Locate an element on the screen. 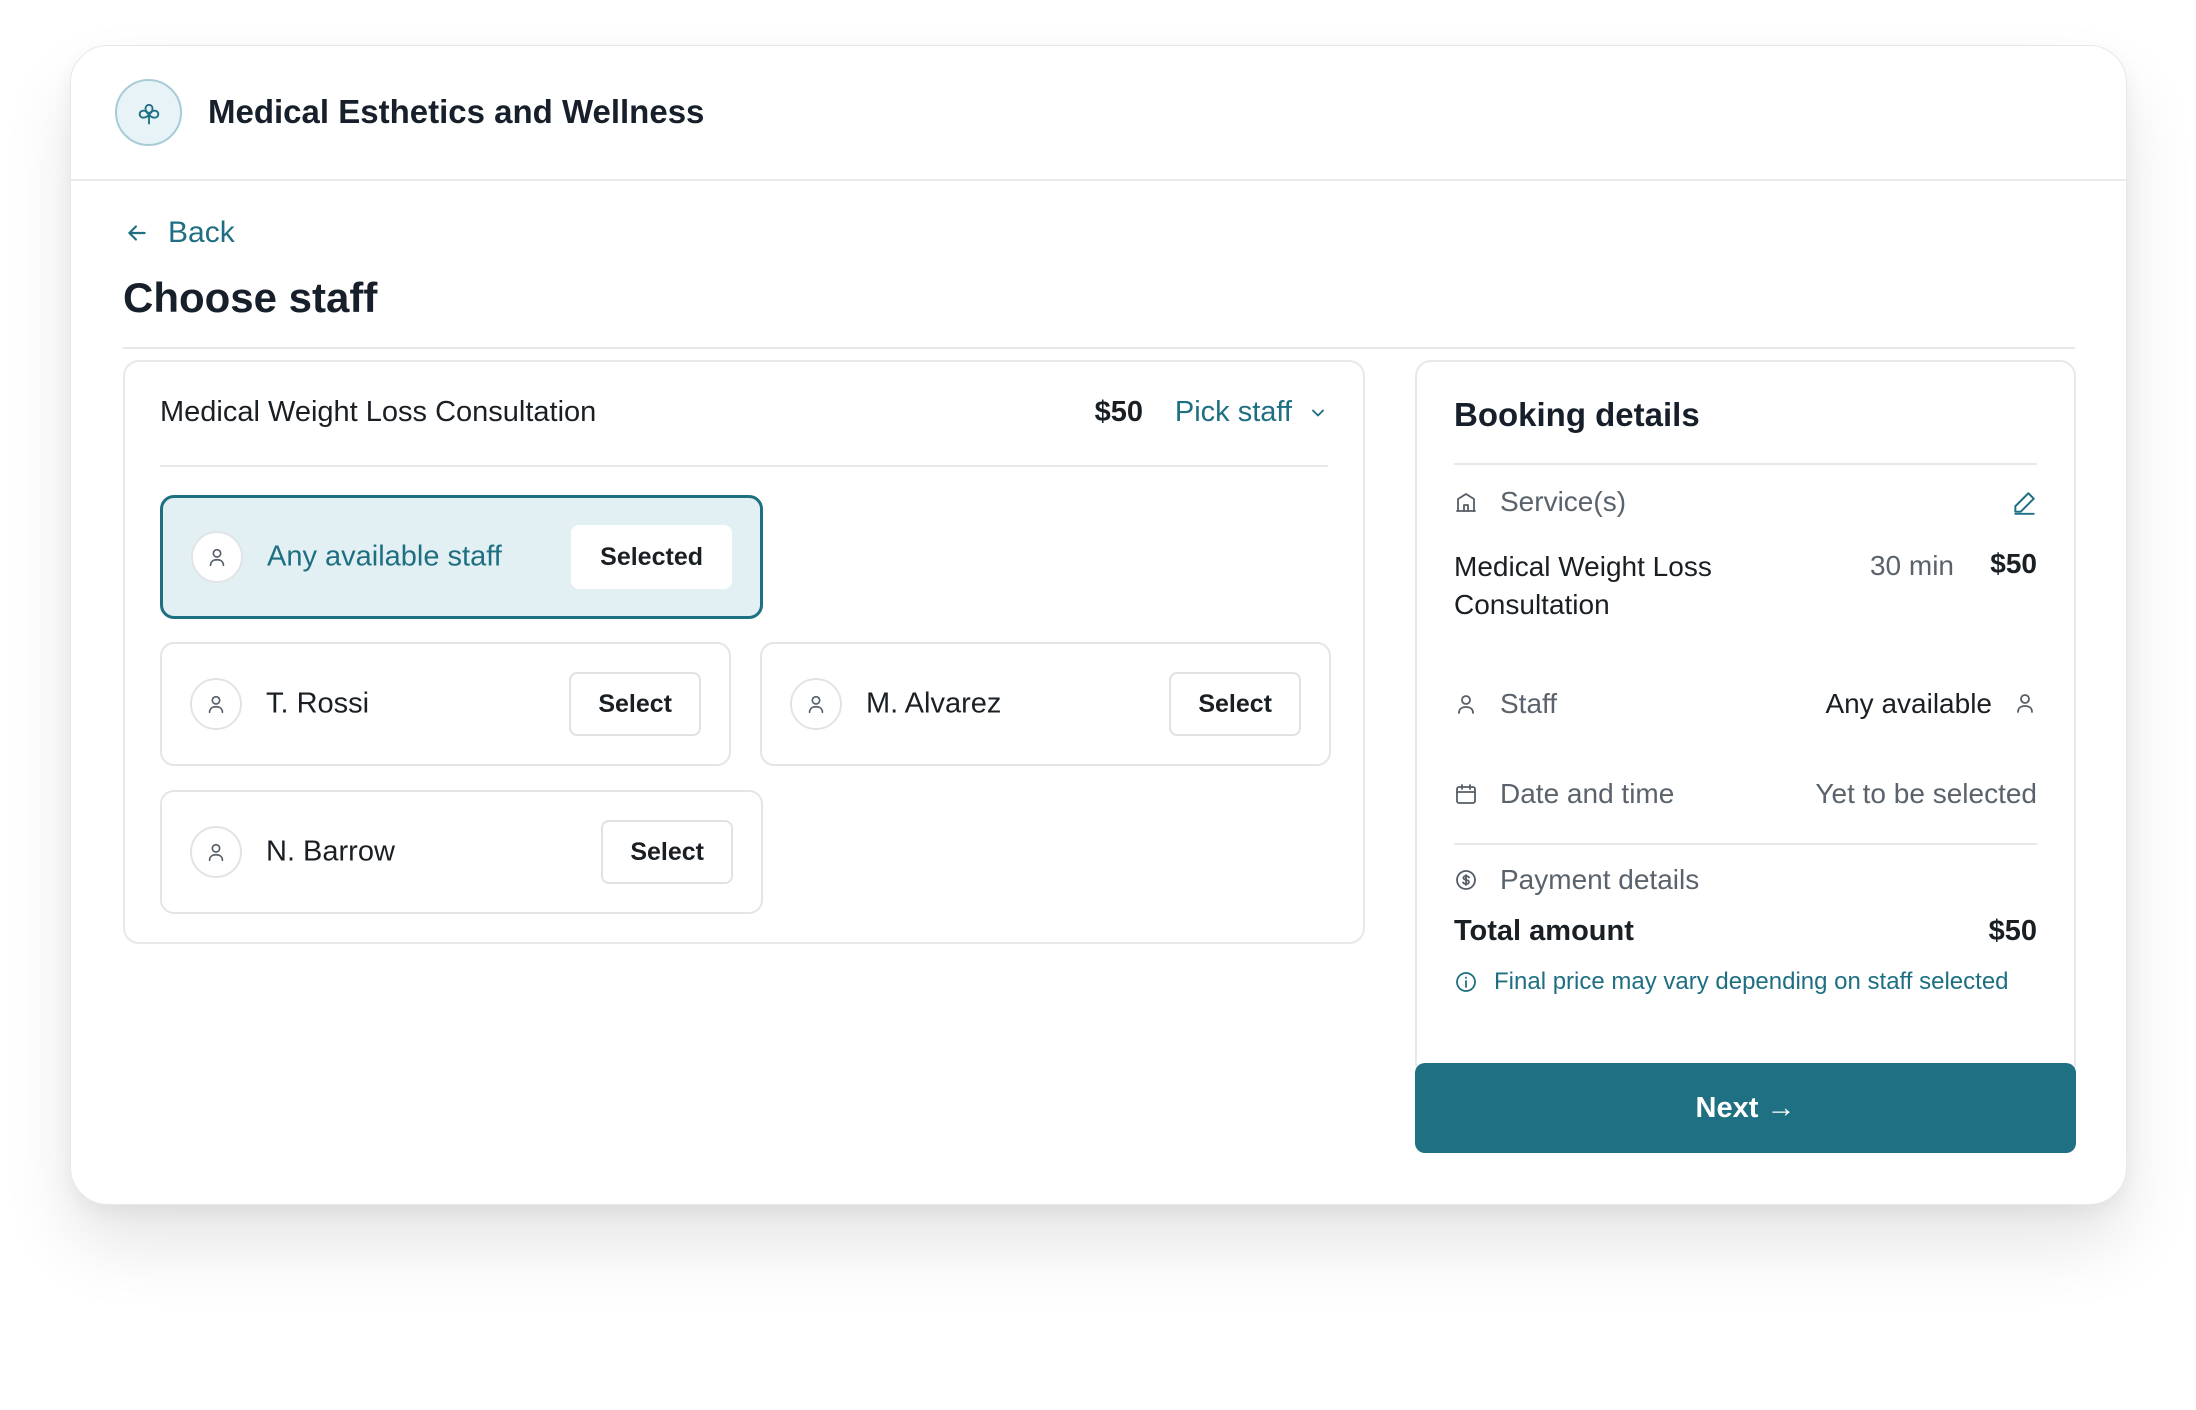 The height and width of the screenshot is (1410, 2196). page-title: Choose staff is located at coordinates (250, 297).